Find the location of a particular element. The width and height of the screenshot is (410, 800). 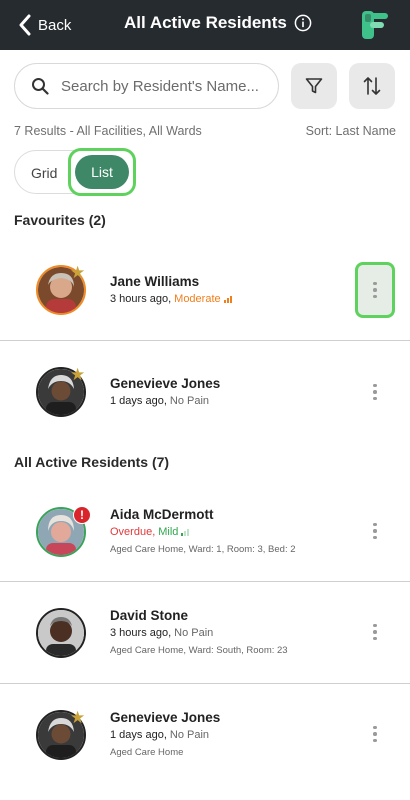

favourites-heading: Favourites (2) is located at coordinates (60, 220).